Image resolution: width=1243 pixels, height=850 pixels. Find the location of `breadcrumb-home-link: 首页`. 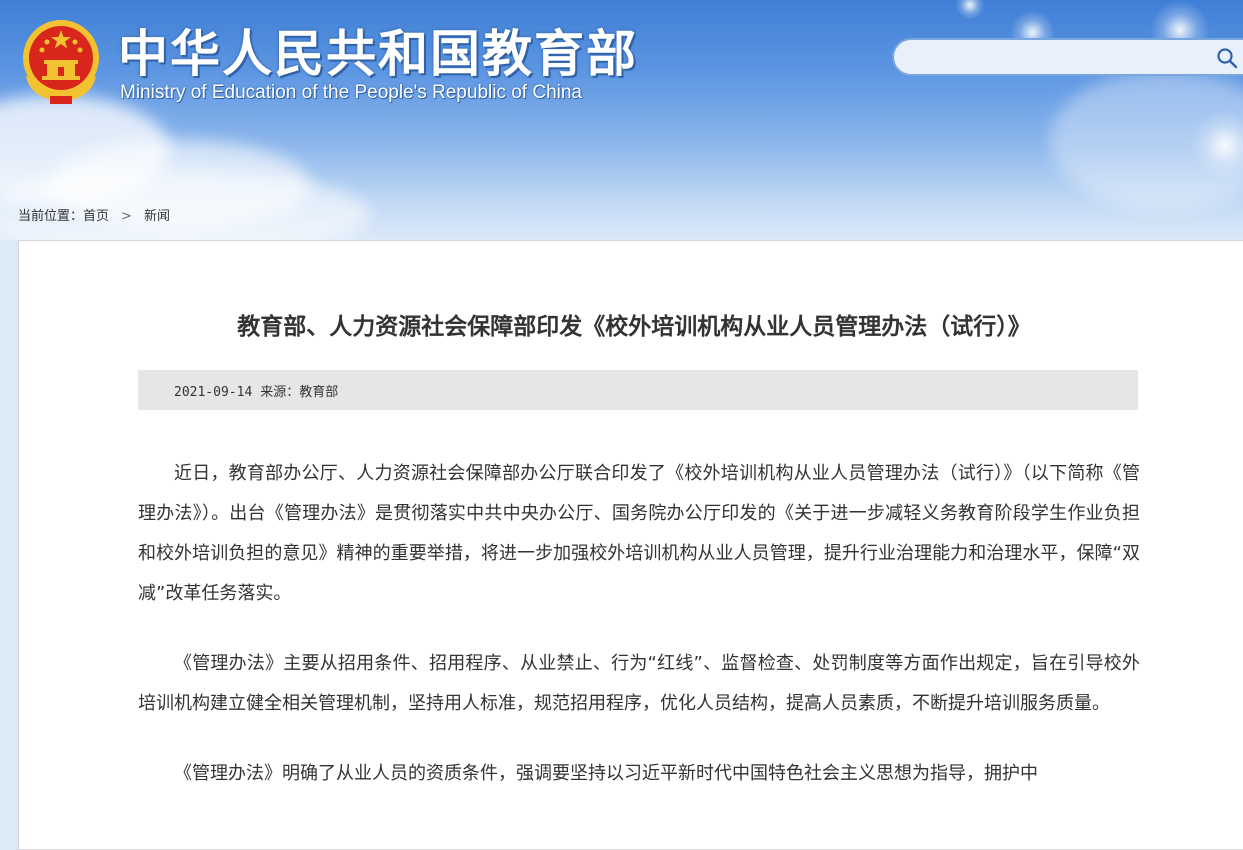

breadcrumb-home-link: 首页 is located at coordinates (96, 216).